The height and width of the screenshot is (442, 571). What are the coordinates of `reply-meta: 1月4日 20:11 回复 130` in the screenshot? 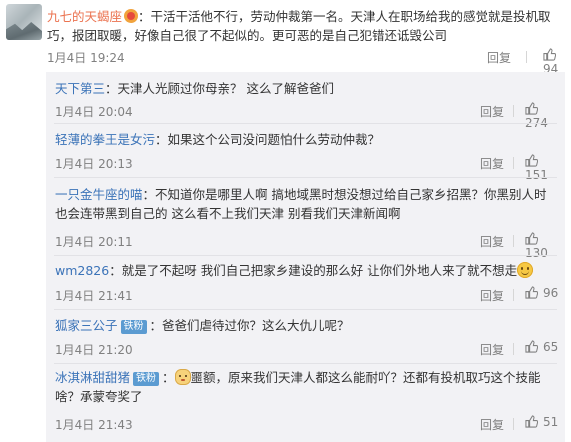 It's located at (307, 246).